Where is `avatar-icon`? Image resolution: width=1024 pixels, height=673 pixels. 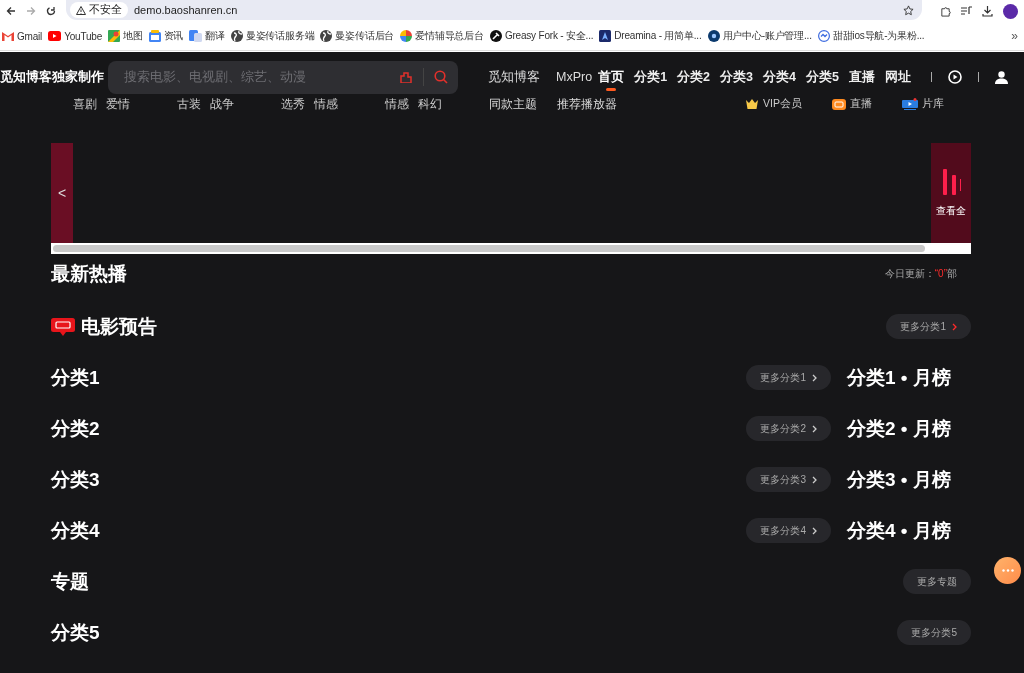 avatar-icon is located at coordinates (1010, 11).